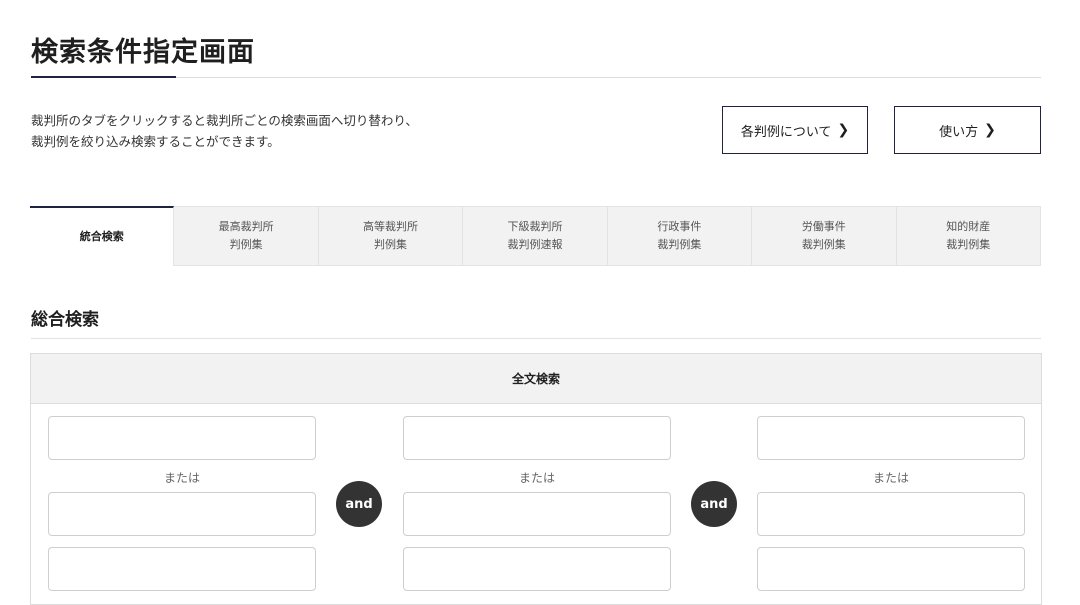 Image resolution: width=1080 pixels, height=605 pixels. What do you see at coordinates (786, 132) in the screenshot?
I see `about-cases-label: 各判例について` at bounding box center [786, 132].